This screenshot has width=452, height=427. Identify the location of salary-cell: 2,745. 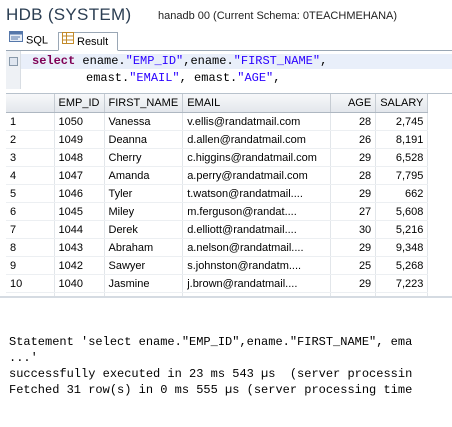
(402, 121).